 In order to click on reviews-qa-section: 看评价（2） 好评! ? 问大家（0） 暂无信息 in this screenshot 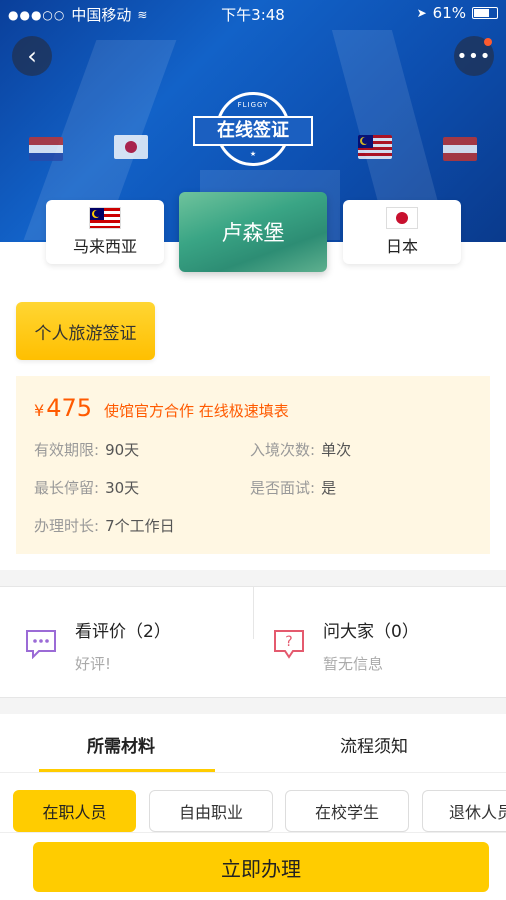, I will do `click(253, 642)`.